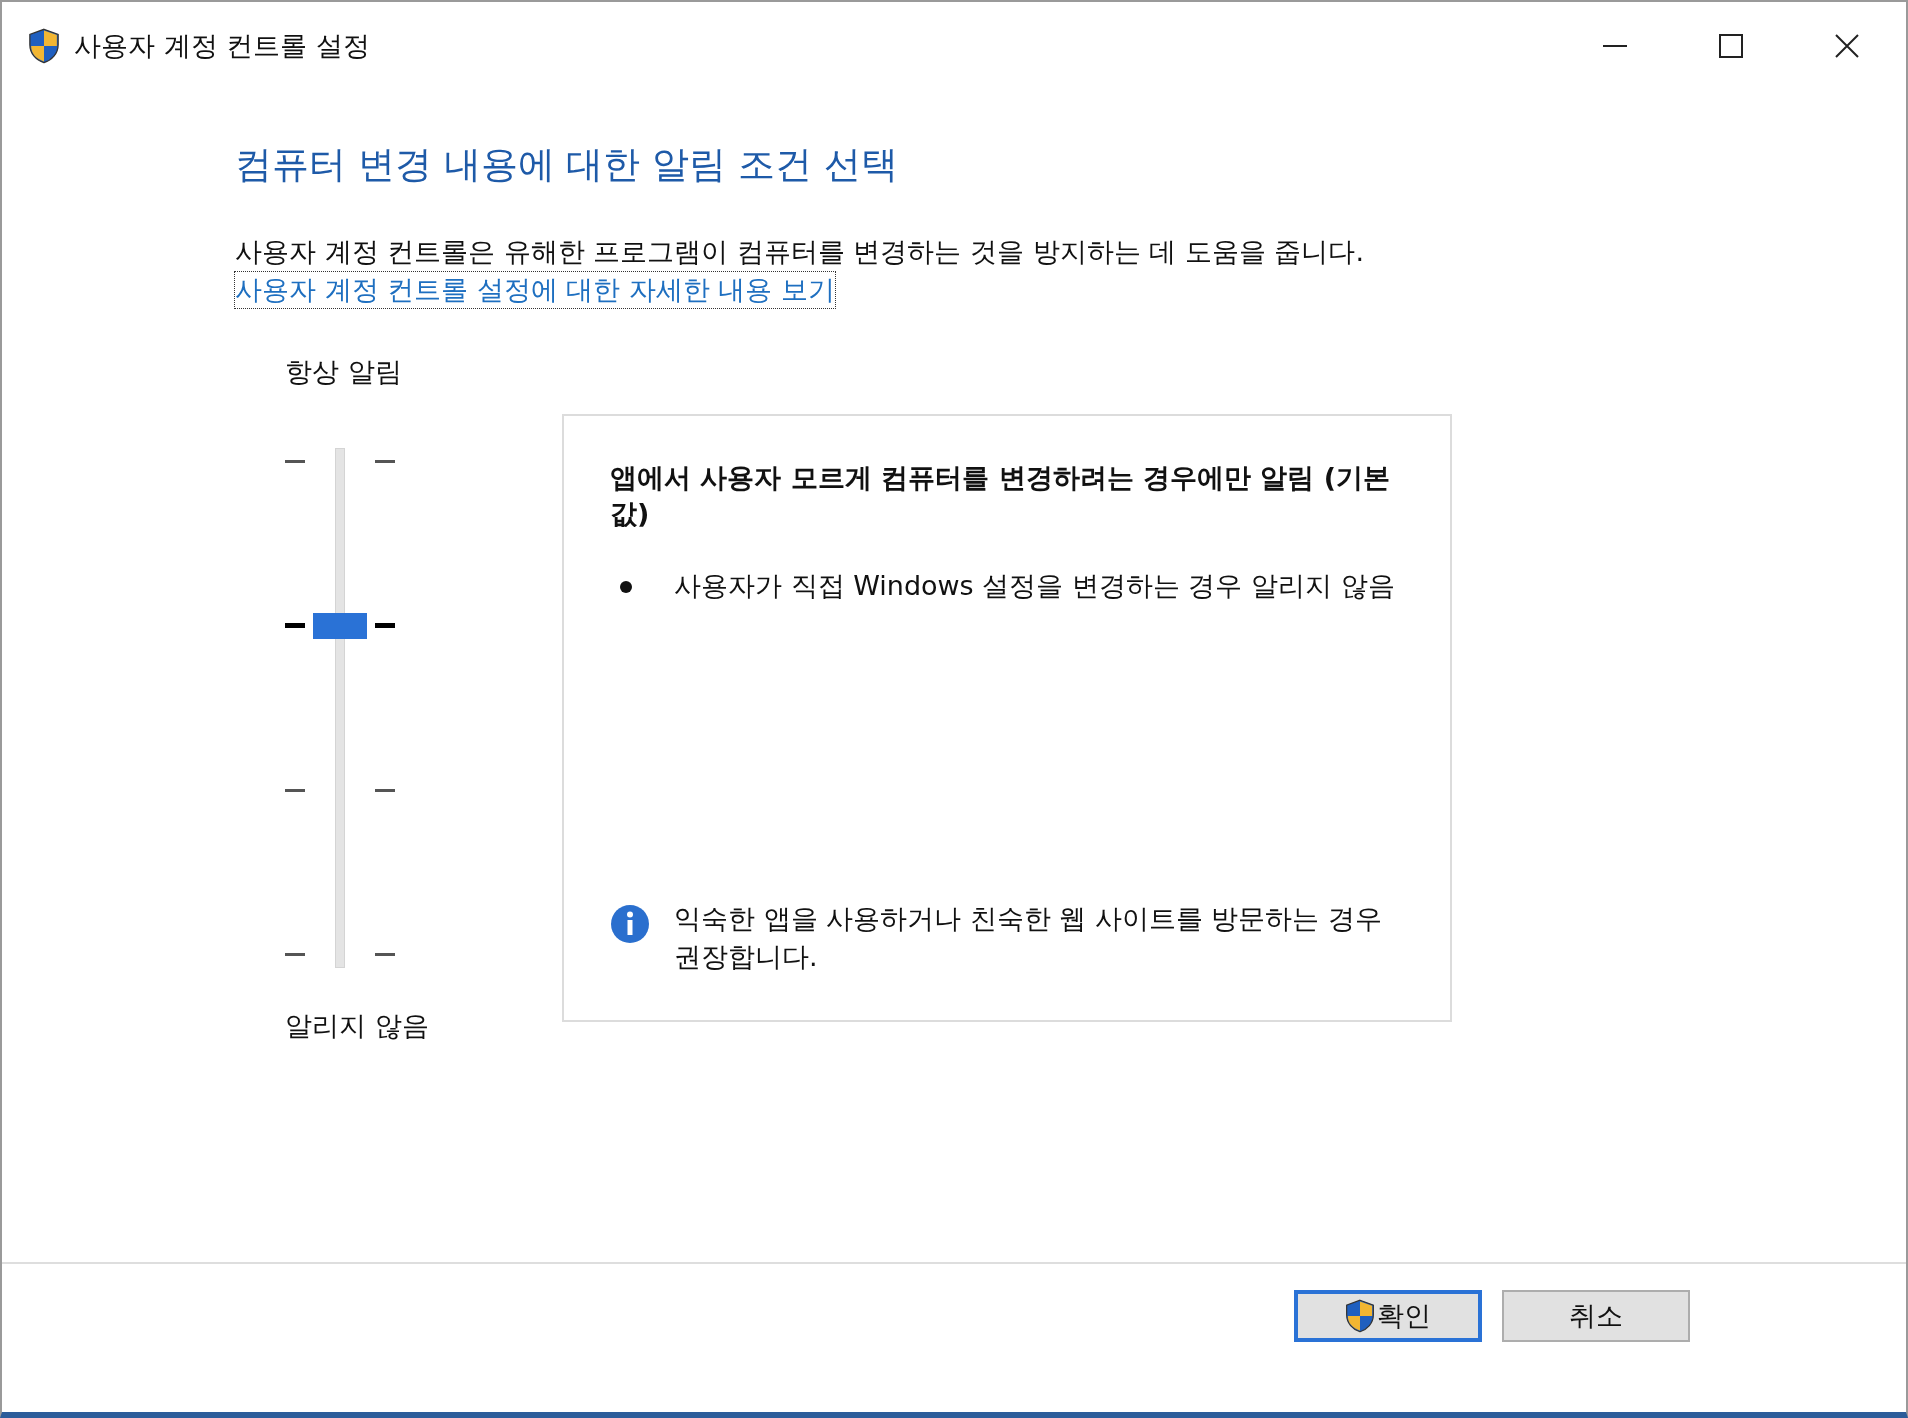  Describe the element at coordinates (1034, 585) in the screenshot. I see `bullet-text: 사용자가 직접 Windows 설정을 변경하는 경우 알리지 않음` at that location.